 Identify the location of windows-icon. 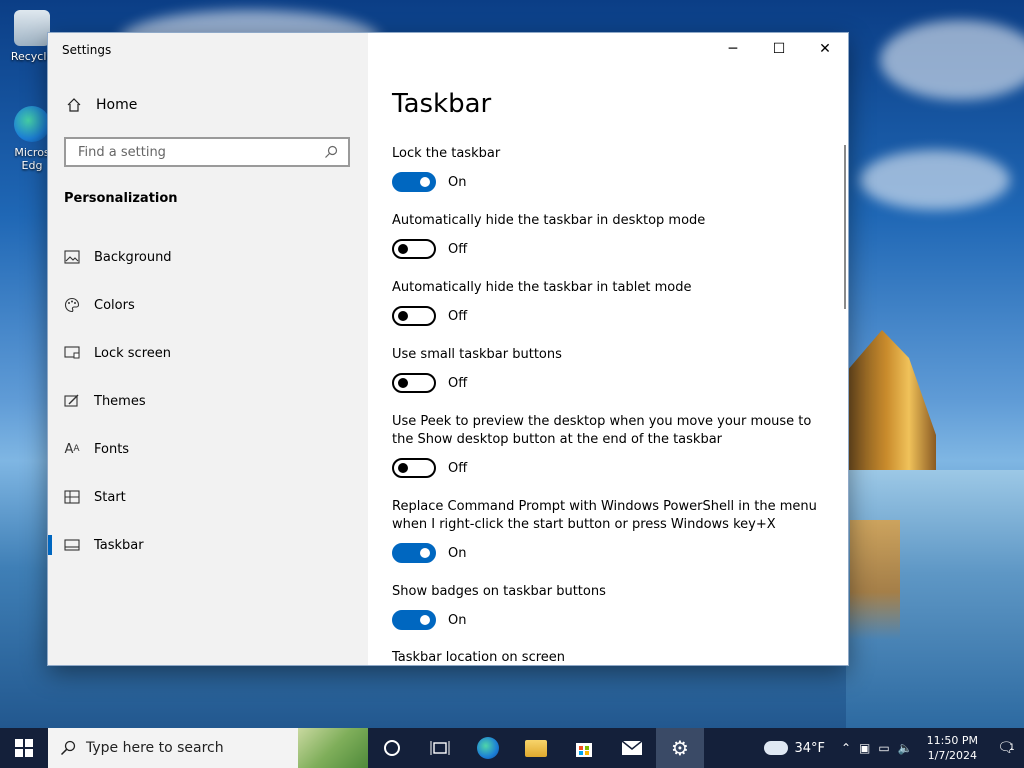
(24, 748).